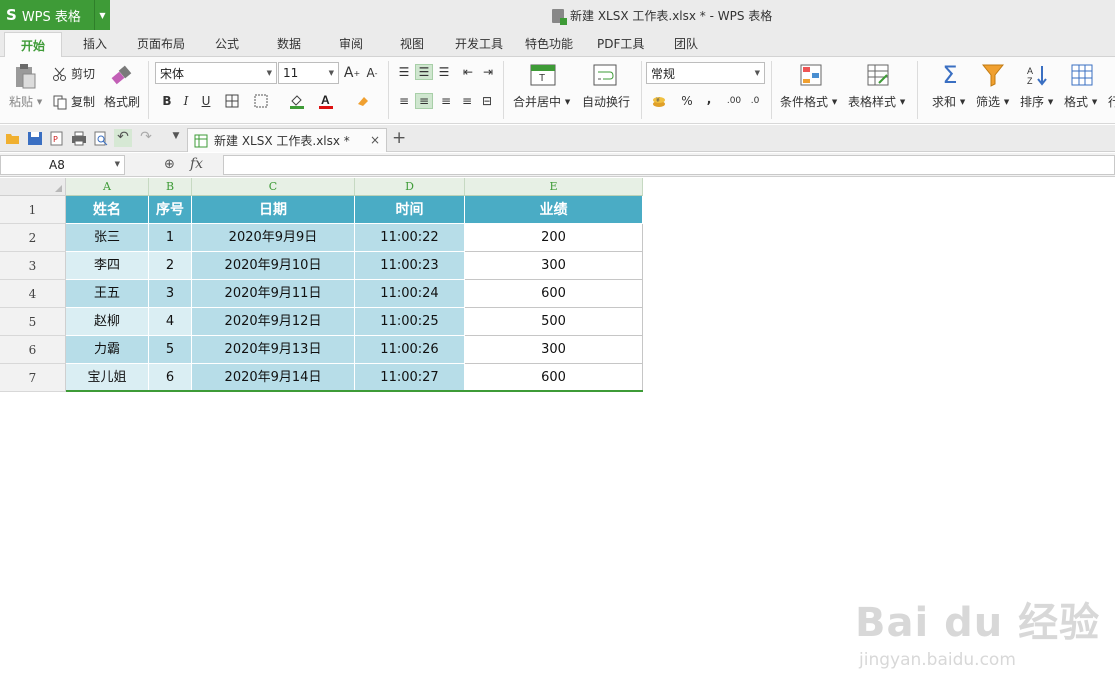 The height and width of the screenshot is (698, 1115). Describe the element at coordinates (107, 187) in the screenshot. I see `column-header-a: A` at that location.